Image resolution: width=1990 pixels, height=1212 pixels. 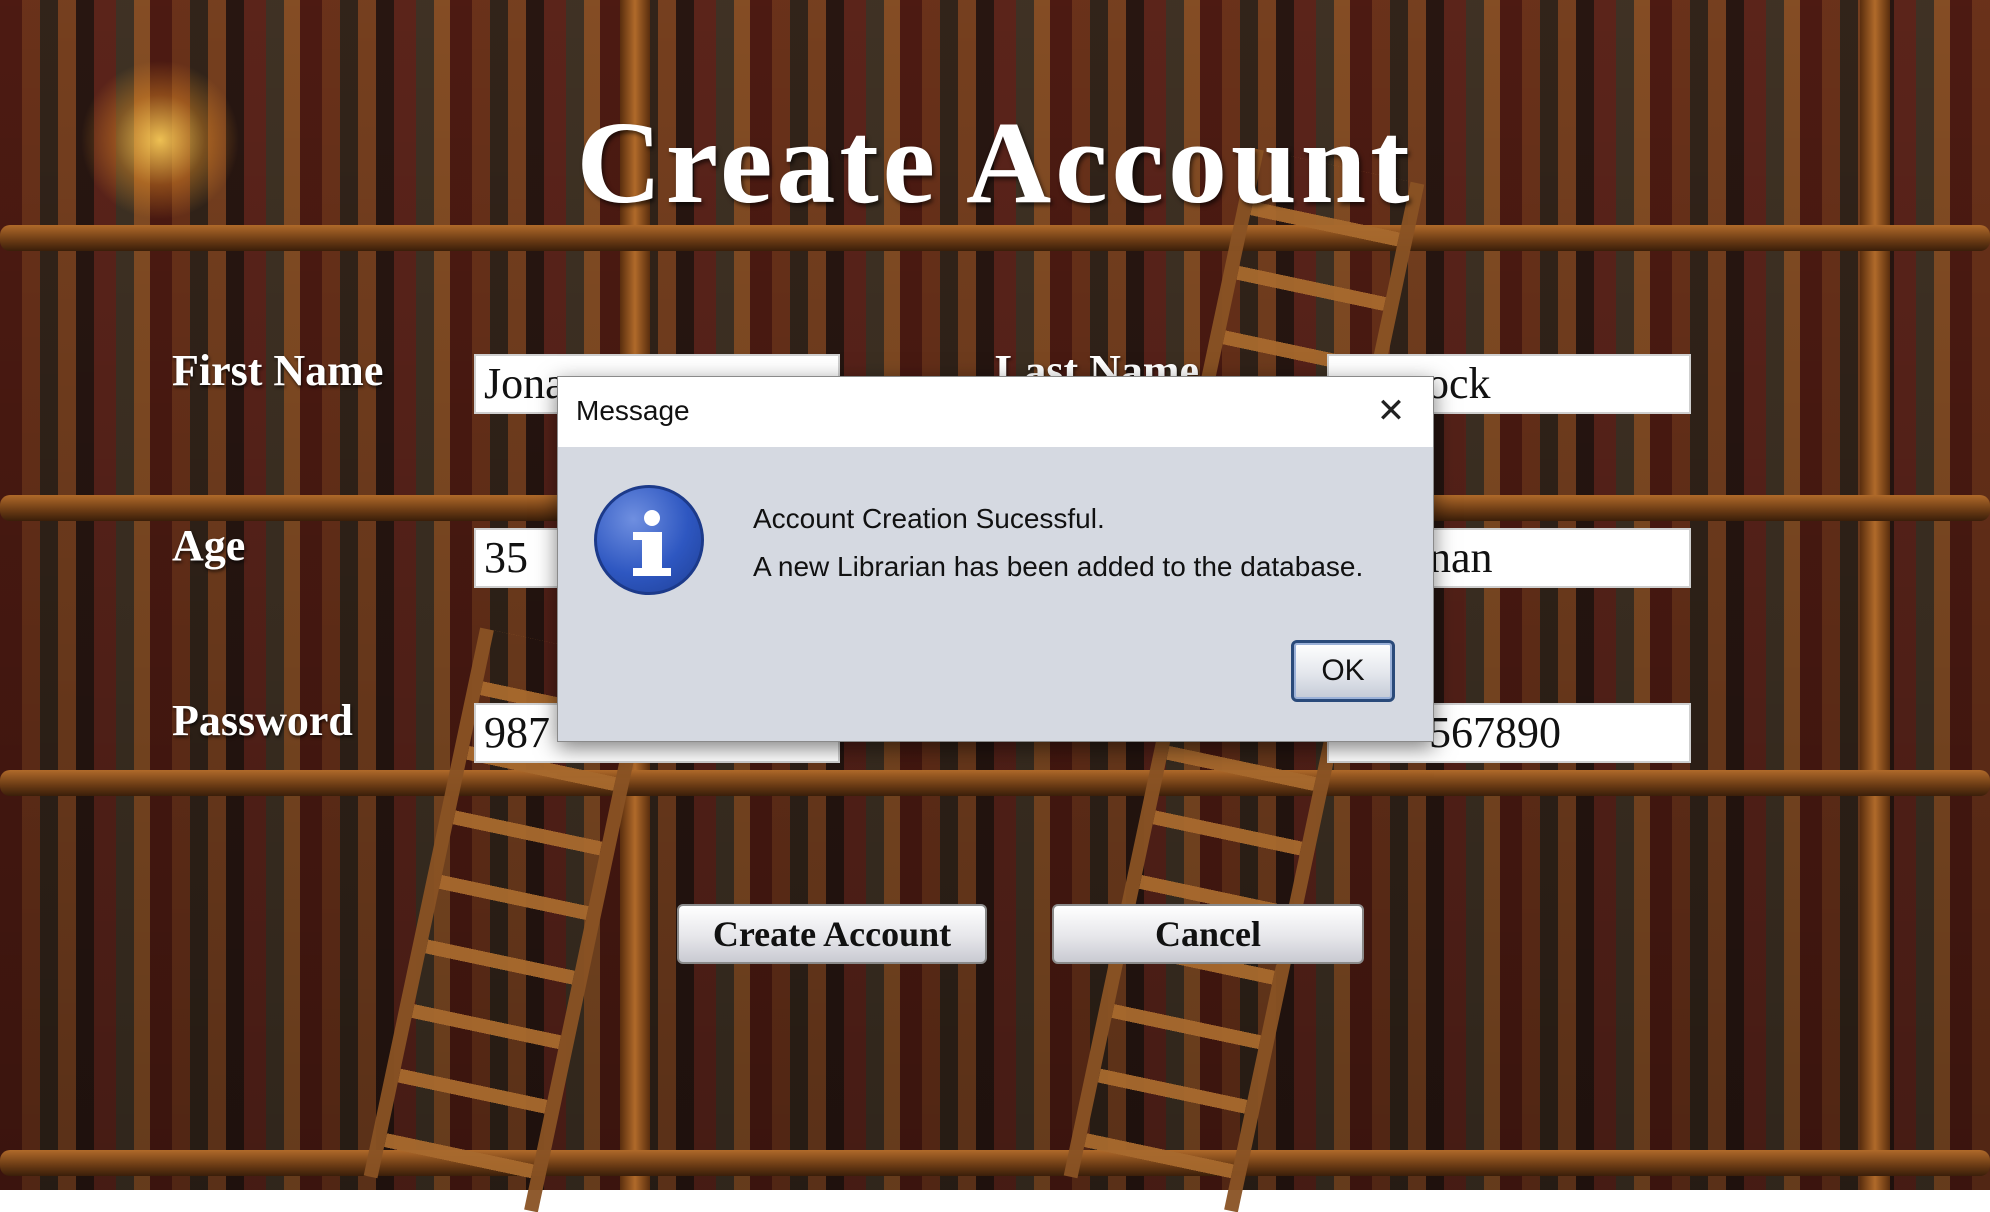 I want to click on ok-button: OK, so click(x=1343, y=671).